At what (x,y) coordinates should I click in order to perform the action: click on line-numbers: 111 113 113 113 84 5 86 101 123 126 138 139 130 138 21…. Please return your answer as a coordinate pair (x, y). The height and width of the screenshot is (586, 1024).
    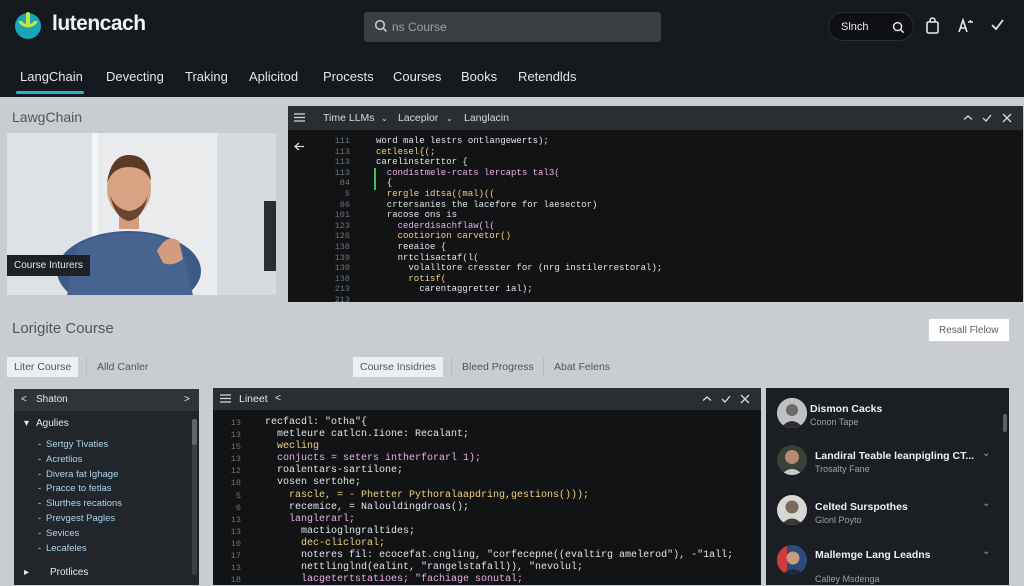
    Looking at the image, I should click on (338, 221).